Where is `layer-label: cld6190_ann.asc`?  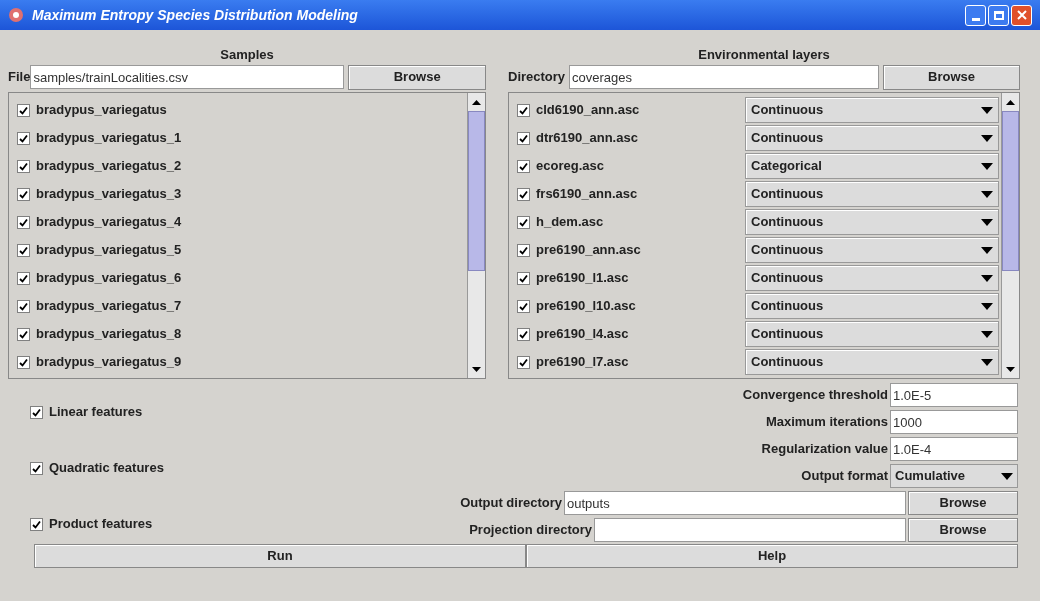
layer-label: cld6190_ann.asc is located at coordinates (588, 110).